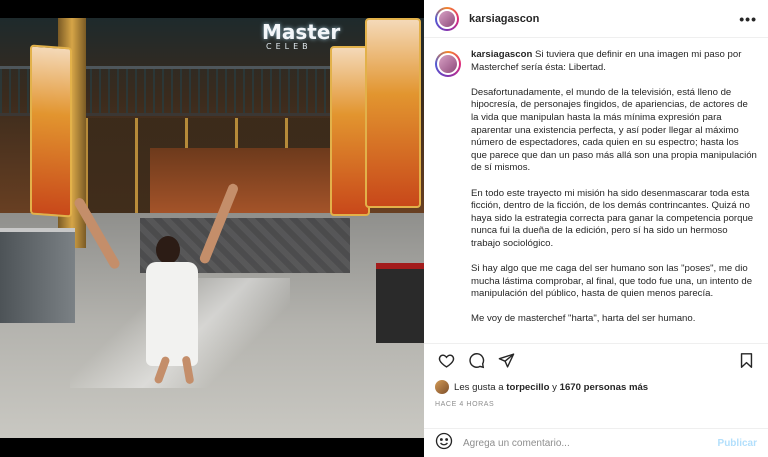  I want to click on caption-avatar, so click(448, 64).